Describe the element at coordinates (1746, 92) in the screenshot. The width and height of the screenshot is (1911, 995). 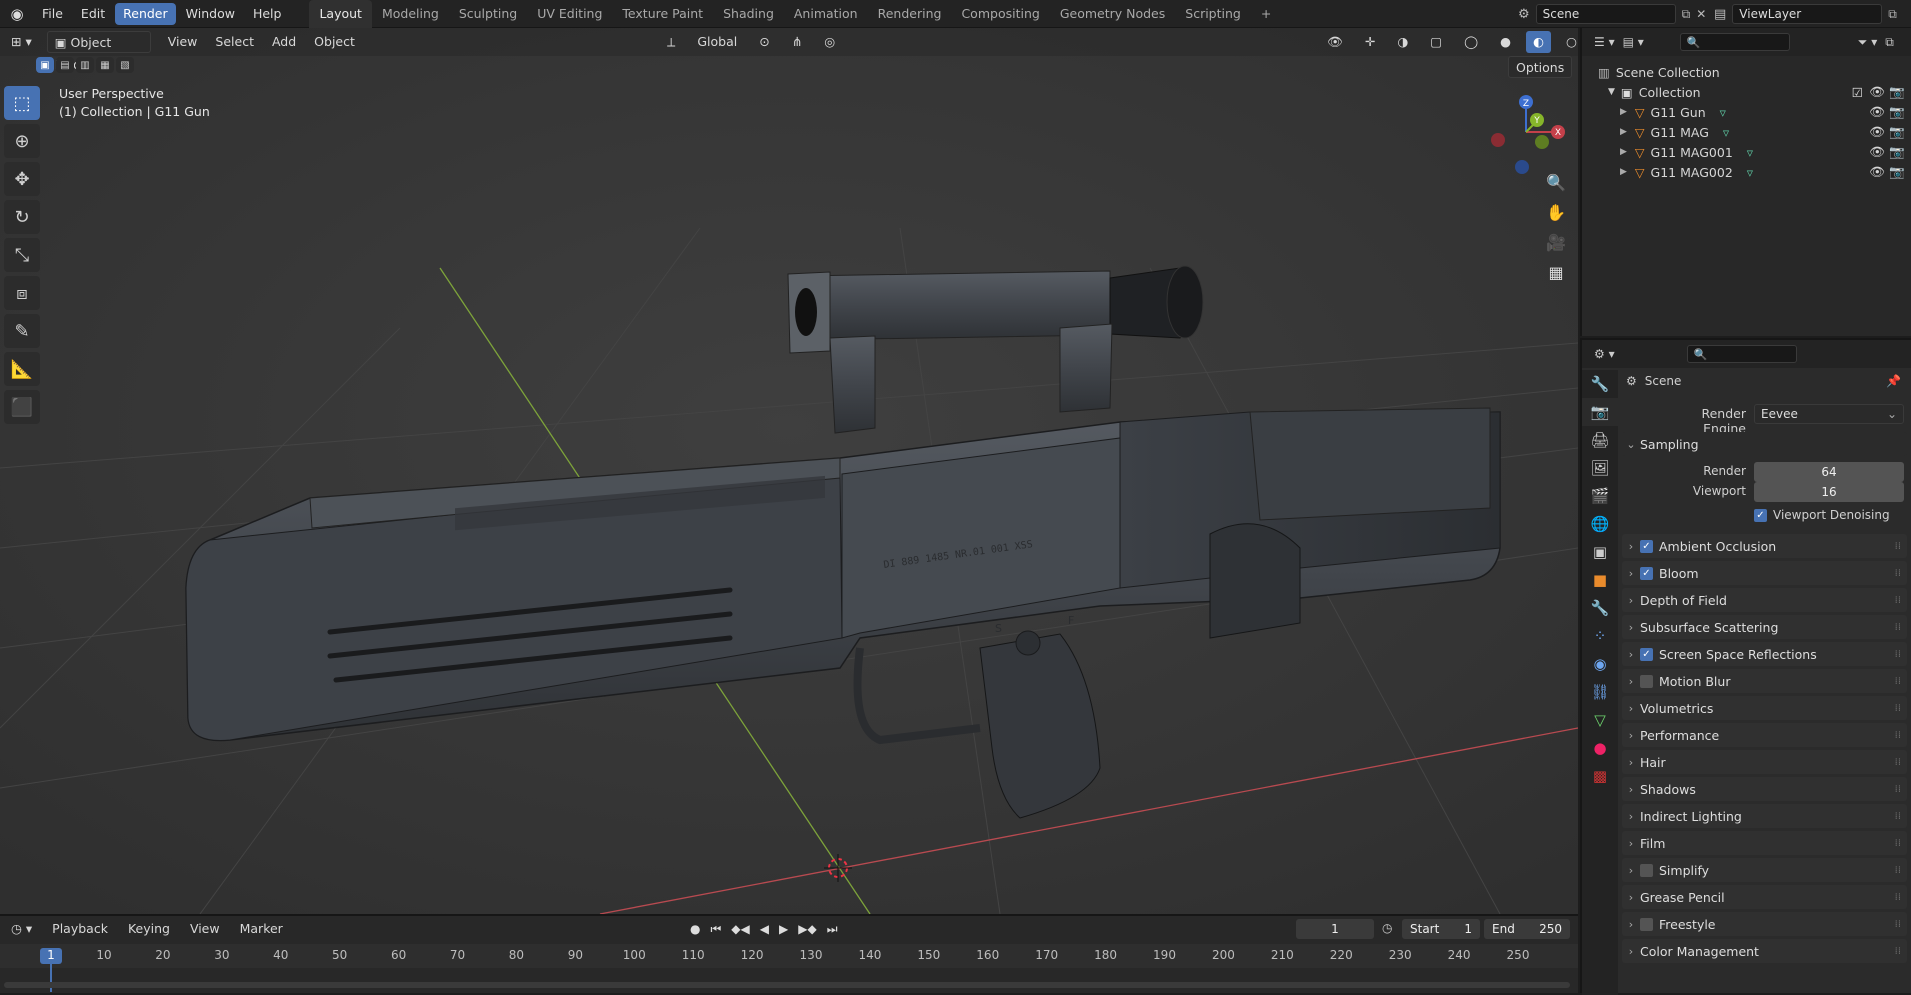
I see `collection-row: ▼ ▣ Collection ☑ 👁 📷` at that location.